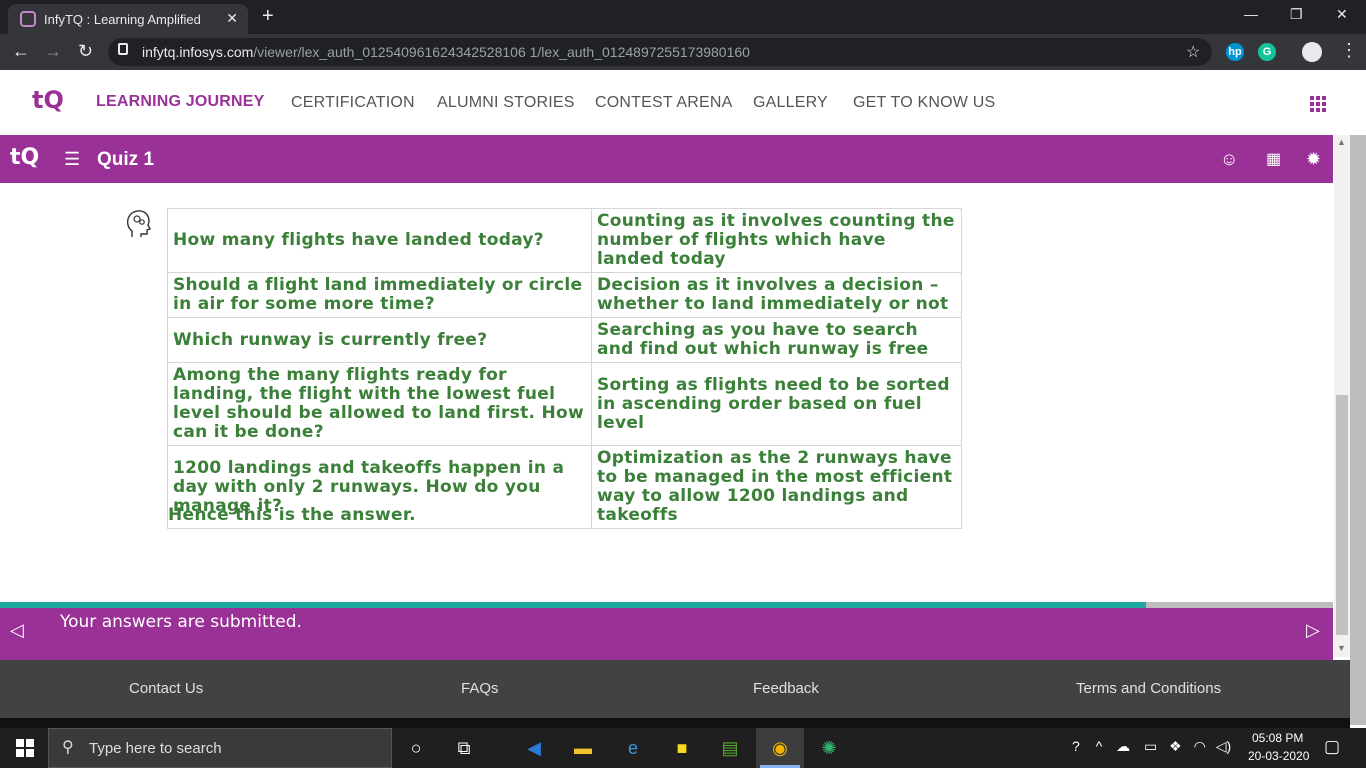  What do you see at coordinates (1296, 14) in the screenshot?
I see `restore-button: ❐` at bounding box center [1296, 14].